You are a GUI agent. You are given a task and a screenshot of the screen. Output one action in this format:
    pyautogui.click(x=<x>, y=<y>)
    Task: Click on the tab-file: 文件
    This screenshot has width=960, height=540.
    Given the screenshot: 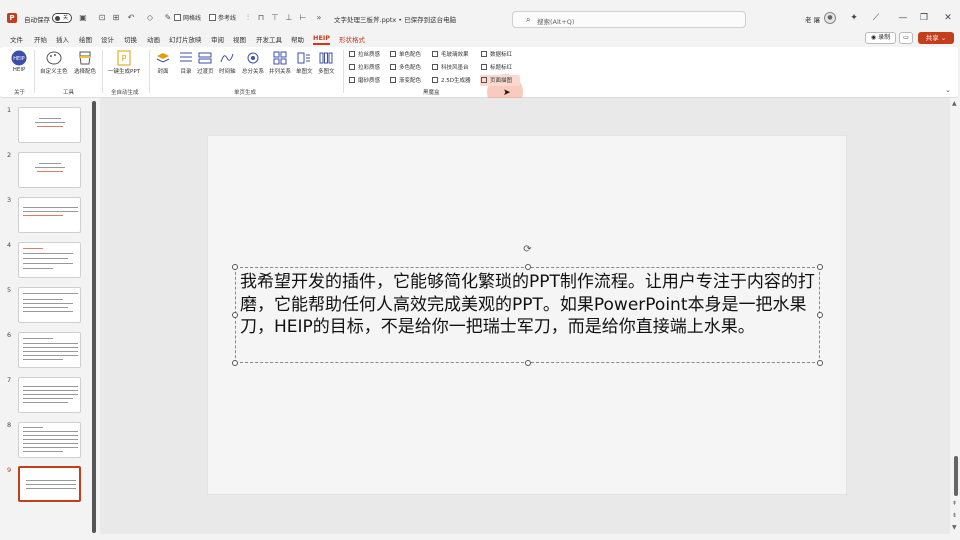 What is the action you would take?
    pyautogui.click(x=16, y=39)
    